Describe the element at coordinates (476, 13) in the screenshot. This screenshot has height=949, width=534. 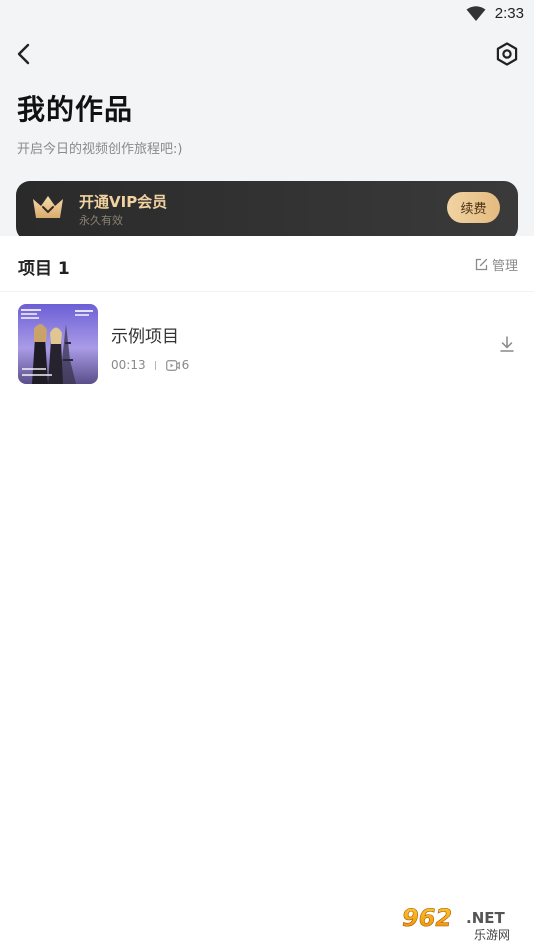
I see `wifi-icon` at that location.